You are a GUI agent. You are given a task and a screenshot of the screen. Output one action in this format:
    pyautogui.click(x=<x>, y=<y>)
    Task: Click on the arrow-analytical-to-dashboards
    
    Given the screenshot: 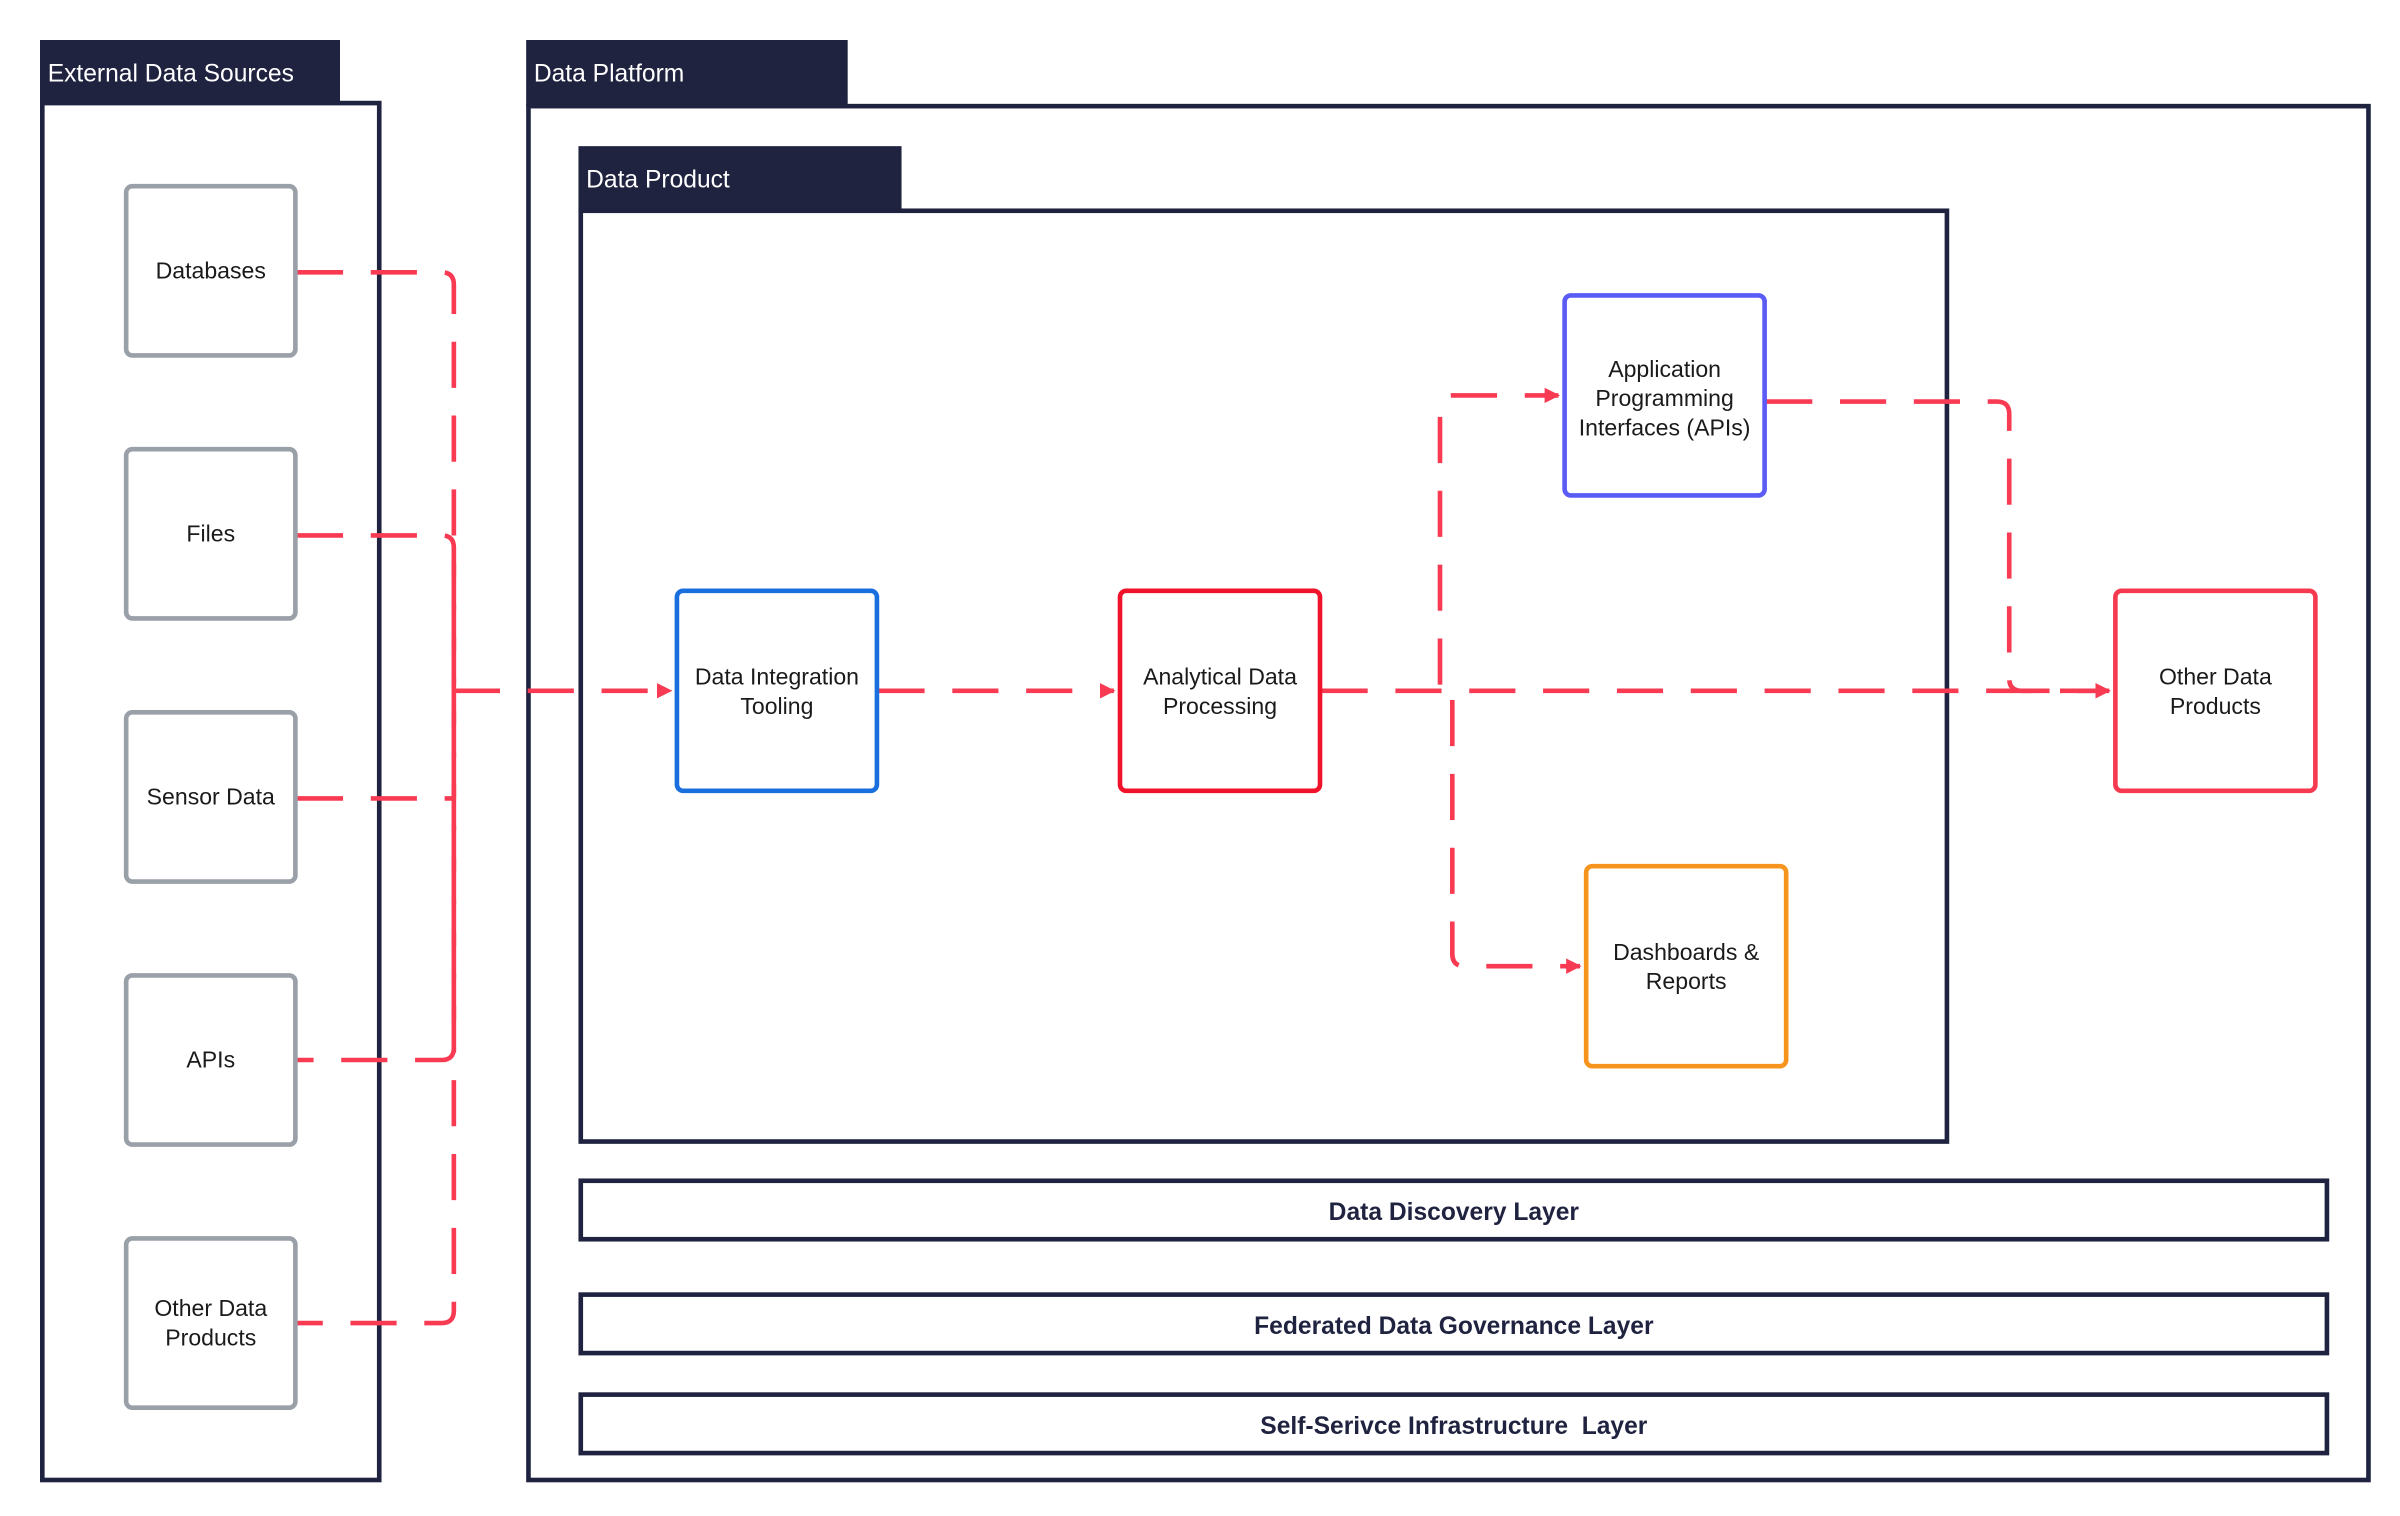 What is the action you would take?
    pyautogui.click(x=1515, y=836)
    